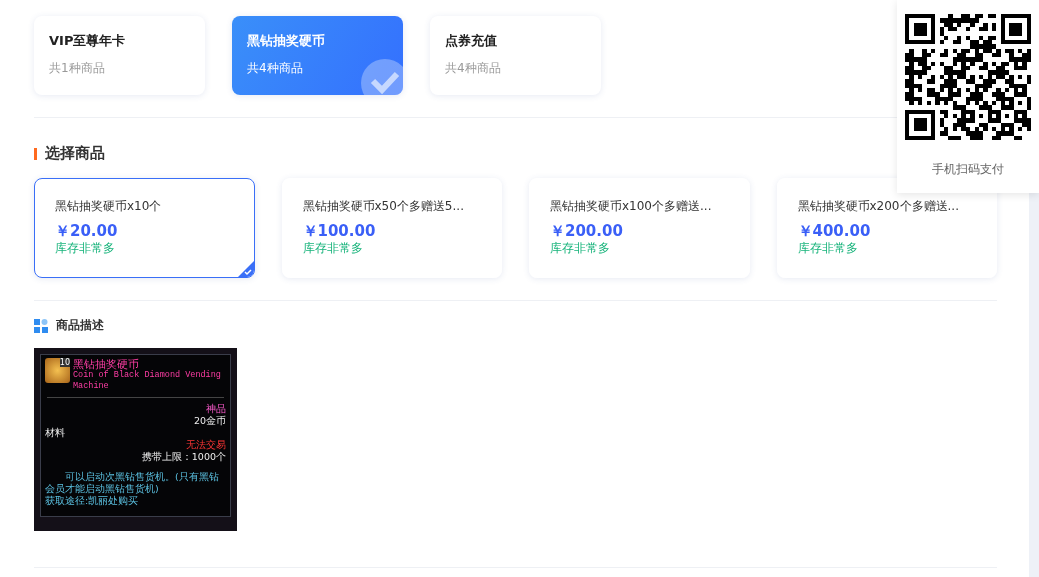  I want to click on item-subtitle: Coin of Black Diamond Vending Machine, so click(147, 381).